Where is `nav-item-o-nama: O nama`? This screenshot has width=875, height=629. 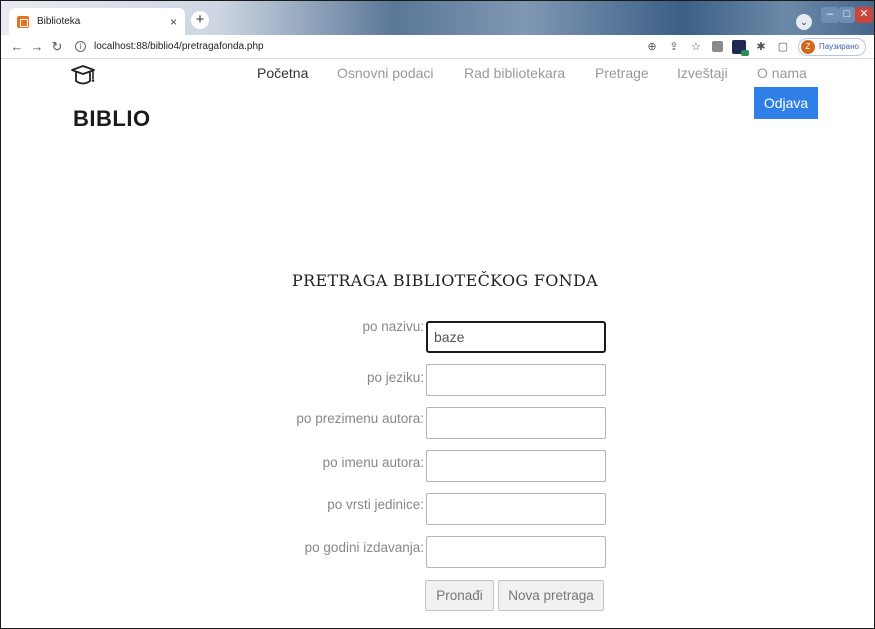 nav-item-o-nama: O nama is located at coordinates (782, 73).